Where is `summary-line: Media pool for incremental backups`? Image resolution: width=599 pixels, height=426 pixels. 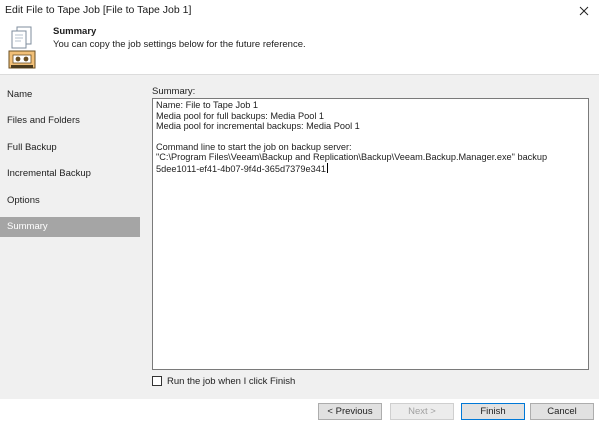
summary-line: Media pool for incremental backups is located at coordinates (258, 126).